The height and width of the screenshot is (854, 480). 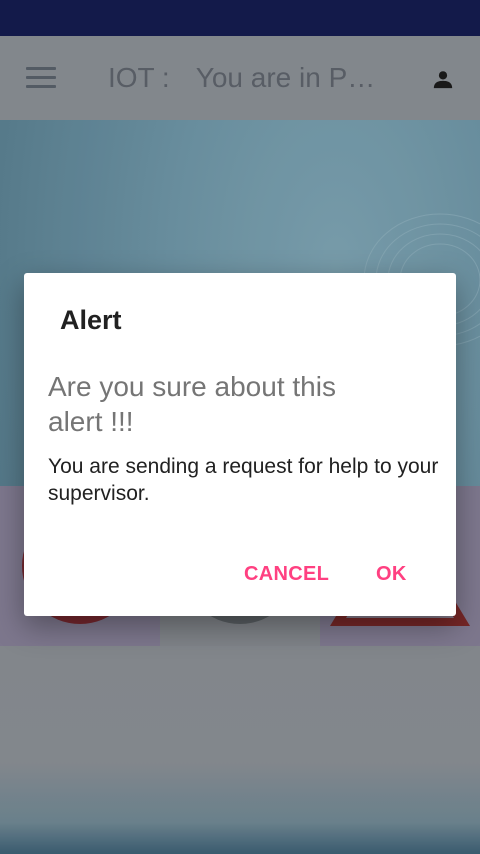 I want to click on status-bar, so click(x=240, y=18).